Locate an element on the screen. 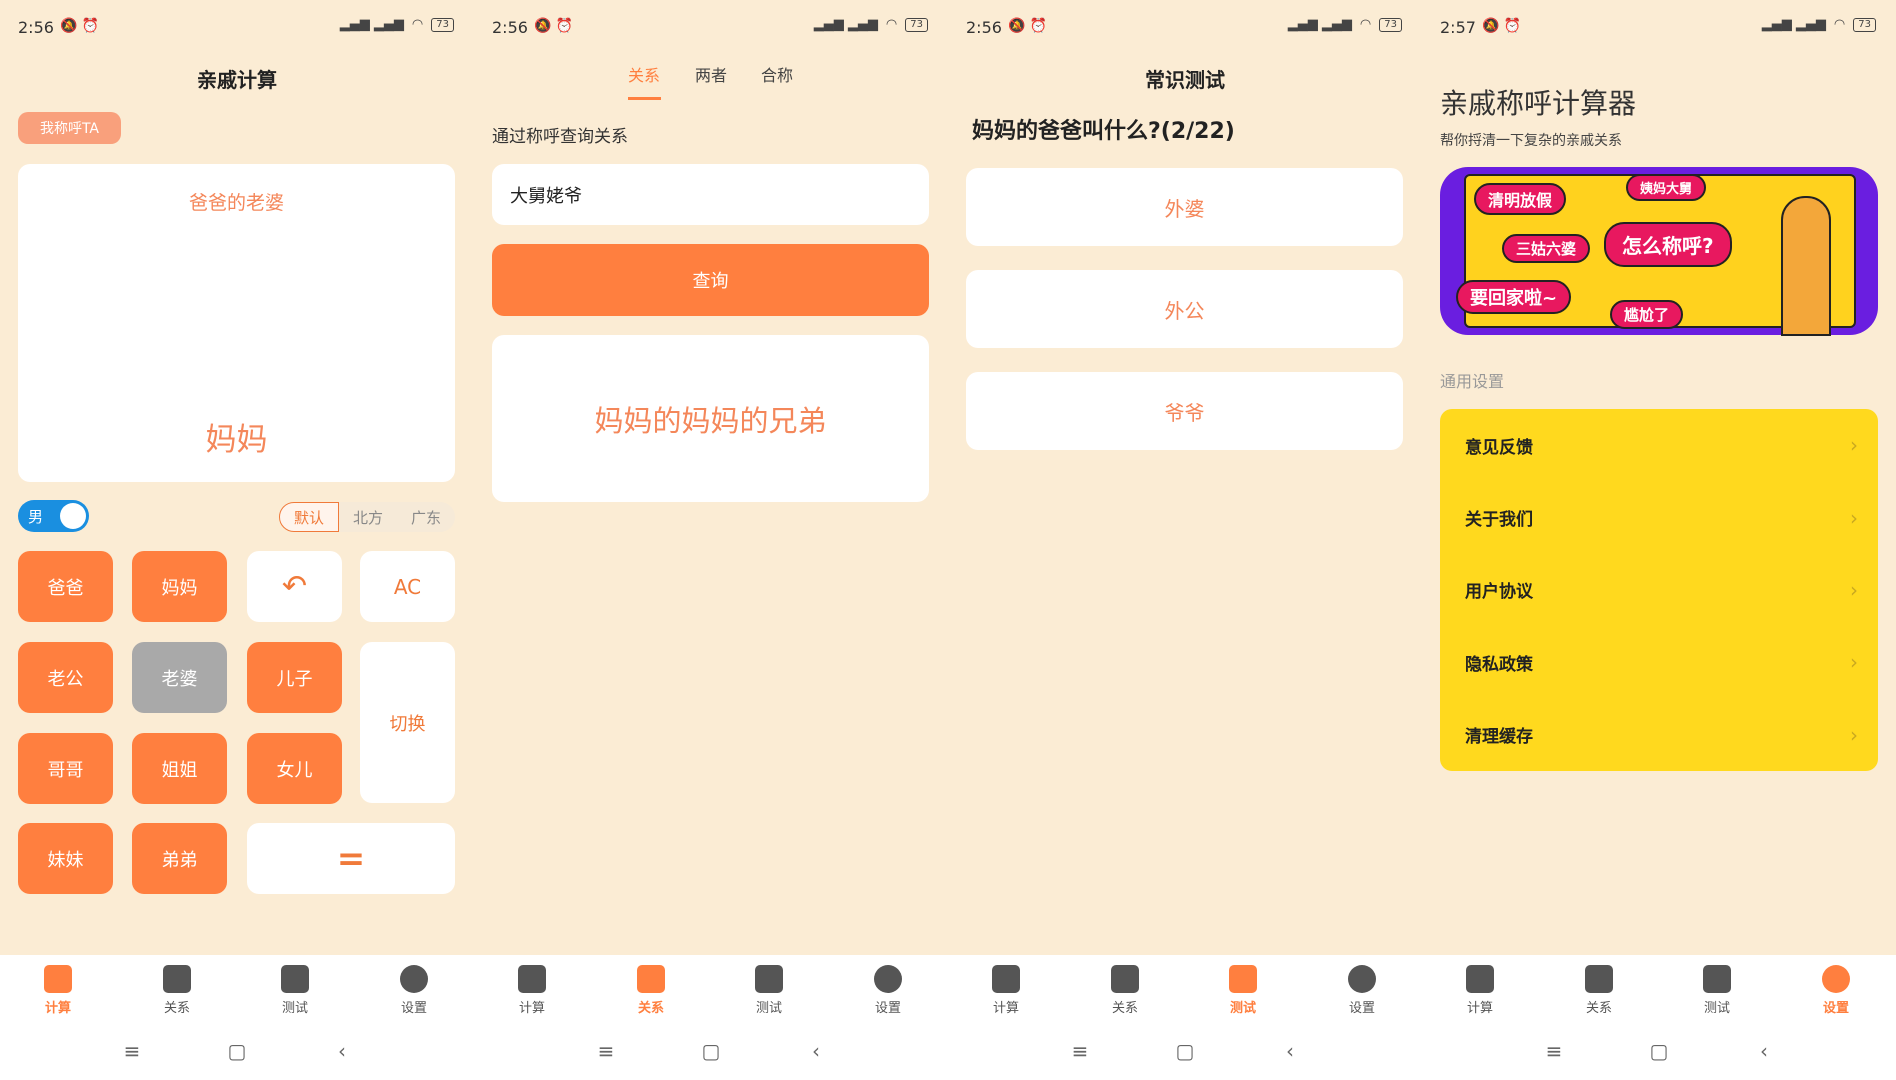 The image size is (1896, 1080). query-button: 查询 is located at coordinates (710, 280).